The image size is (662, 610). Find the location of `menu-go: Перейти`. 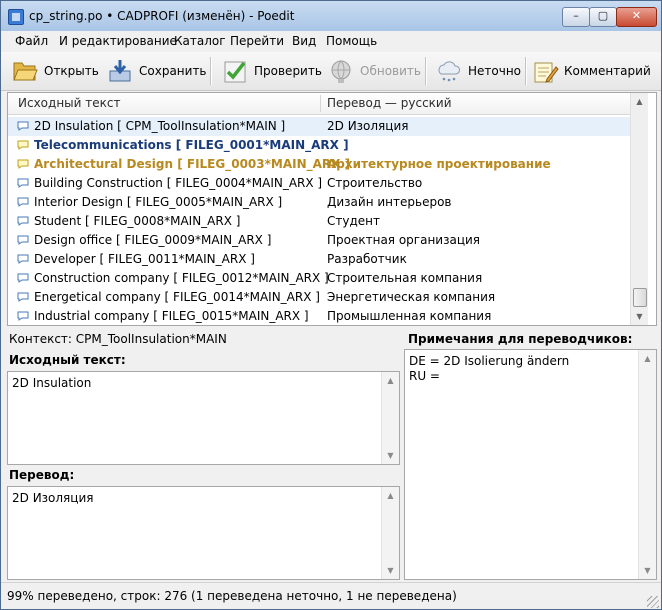

menu-go: Перейти is located at coordinates (257, 41).